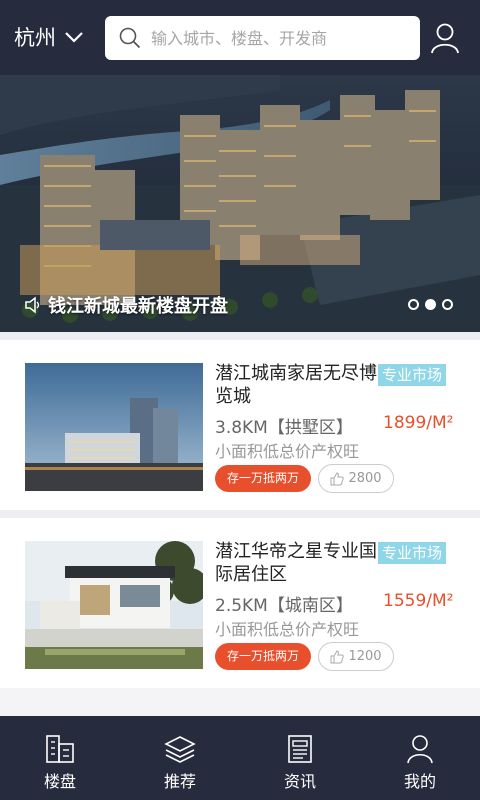 This screenshot has width=480, height=800. What do you see at coordinates (35, 38) in the screenshot?
I see `city-label: 杭州` at bounding box center [35, 38].